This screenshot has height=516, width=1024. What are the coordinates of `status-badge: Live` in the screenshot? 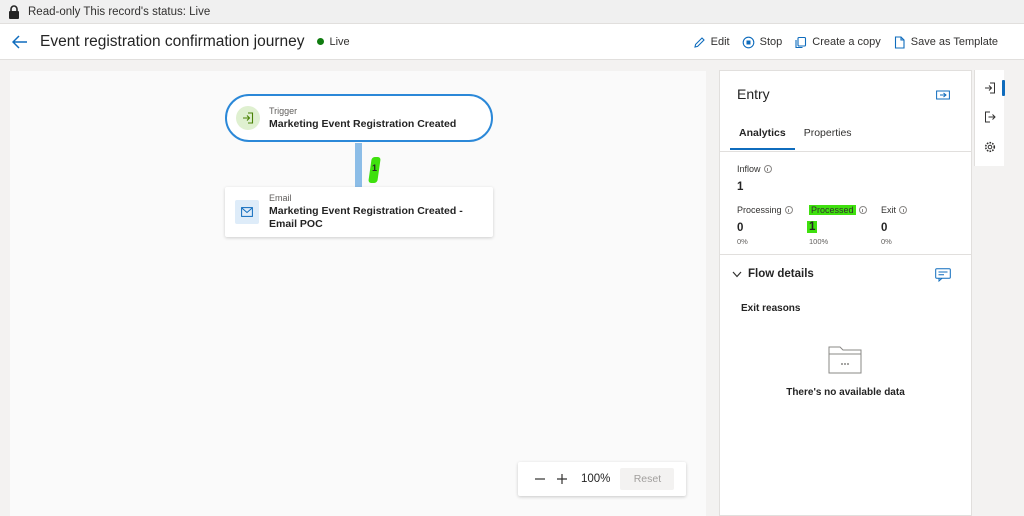 It's located at (333, 41).